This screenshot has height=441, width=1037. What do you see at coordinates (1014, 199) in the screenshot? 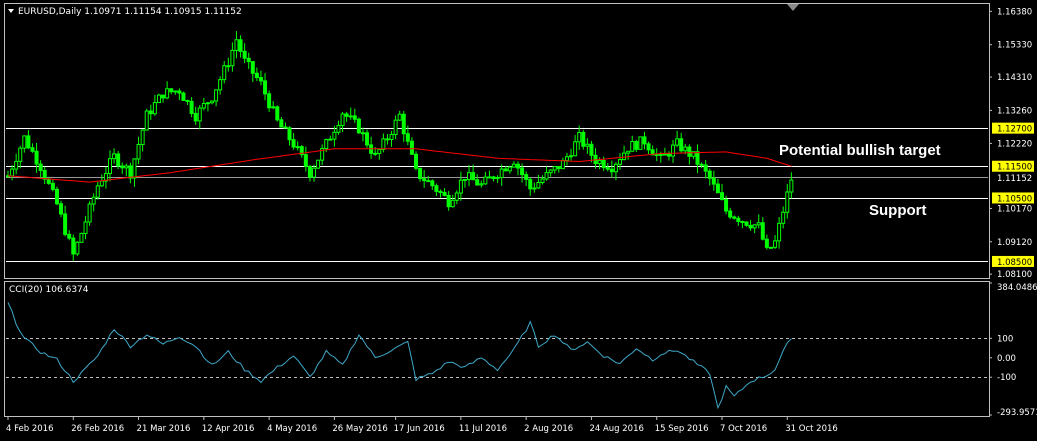
I see `level-label-text: 1.10500` at bounding box center [1014, 199].